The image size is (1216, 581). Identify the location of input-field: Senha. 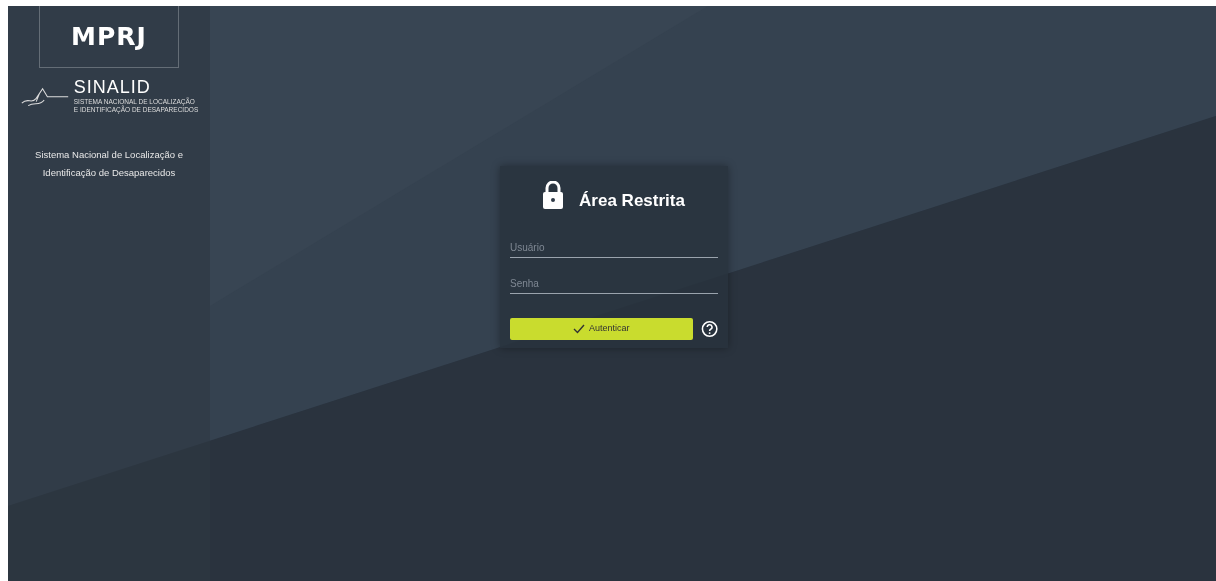
(614, 283).